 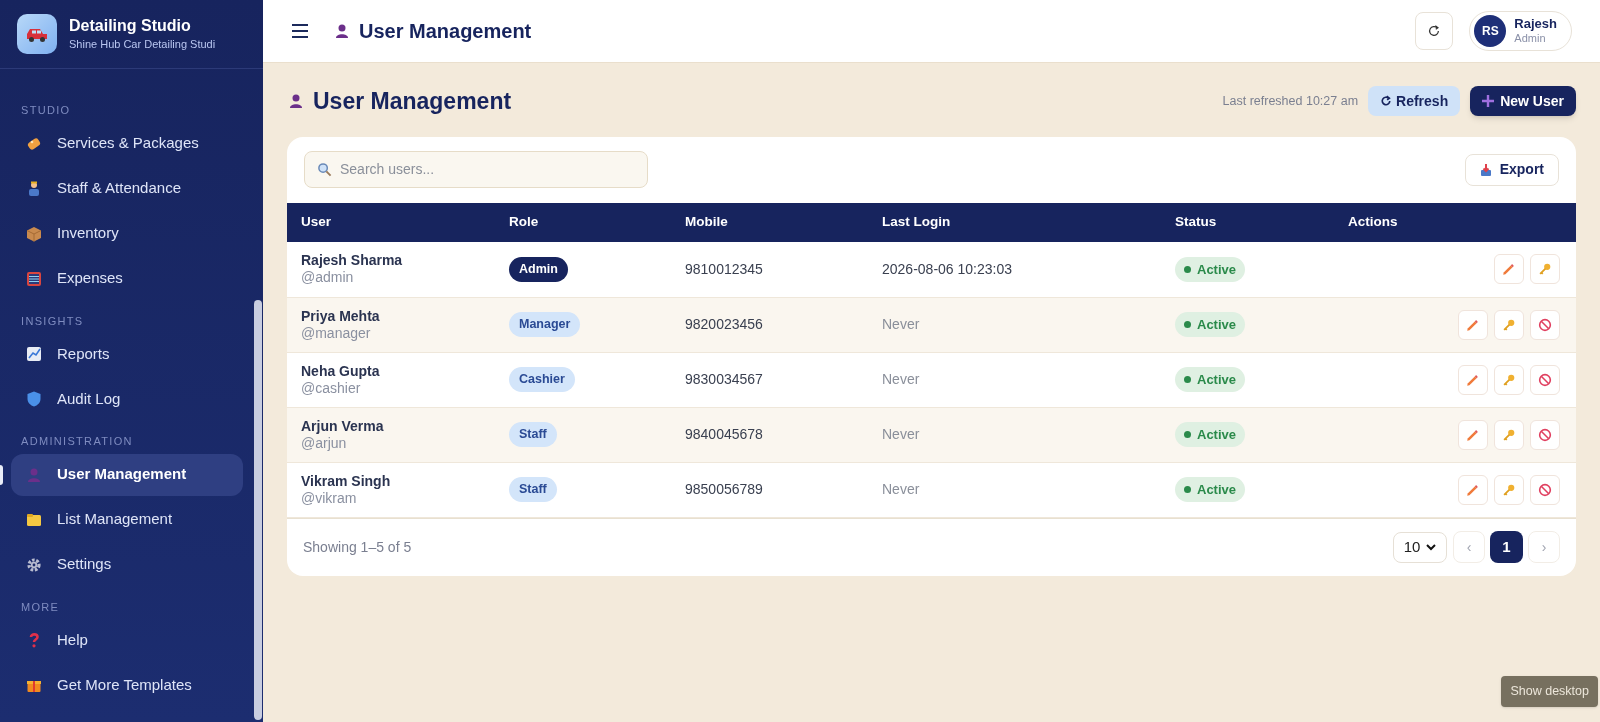 What do you see at coordinates (341, 371) in the screenshot?
I see `user-name: Neha Gupta` at bounding box center [341, 371].